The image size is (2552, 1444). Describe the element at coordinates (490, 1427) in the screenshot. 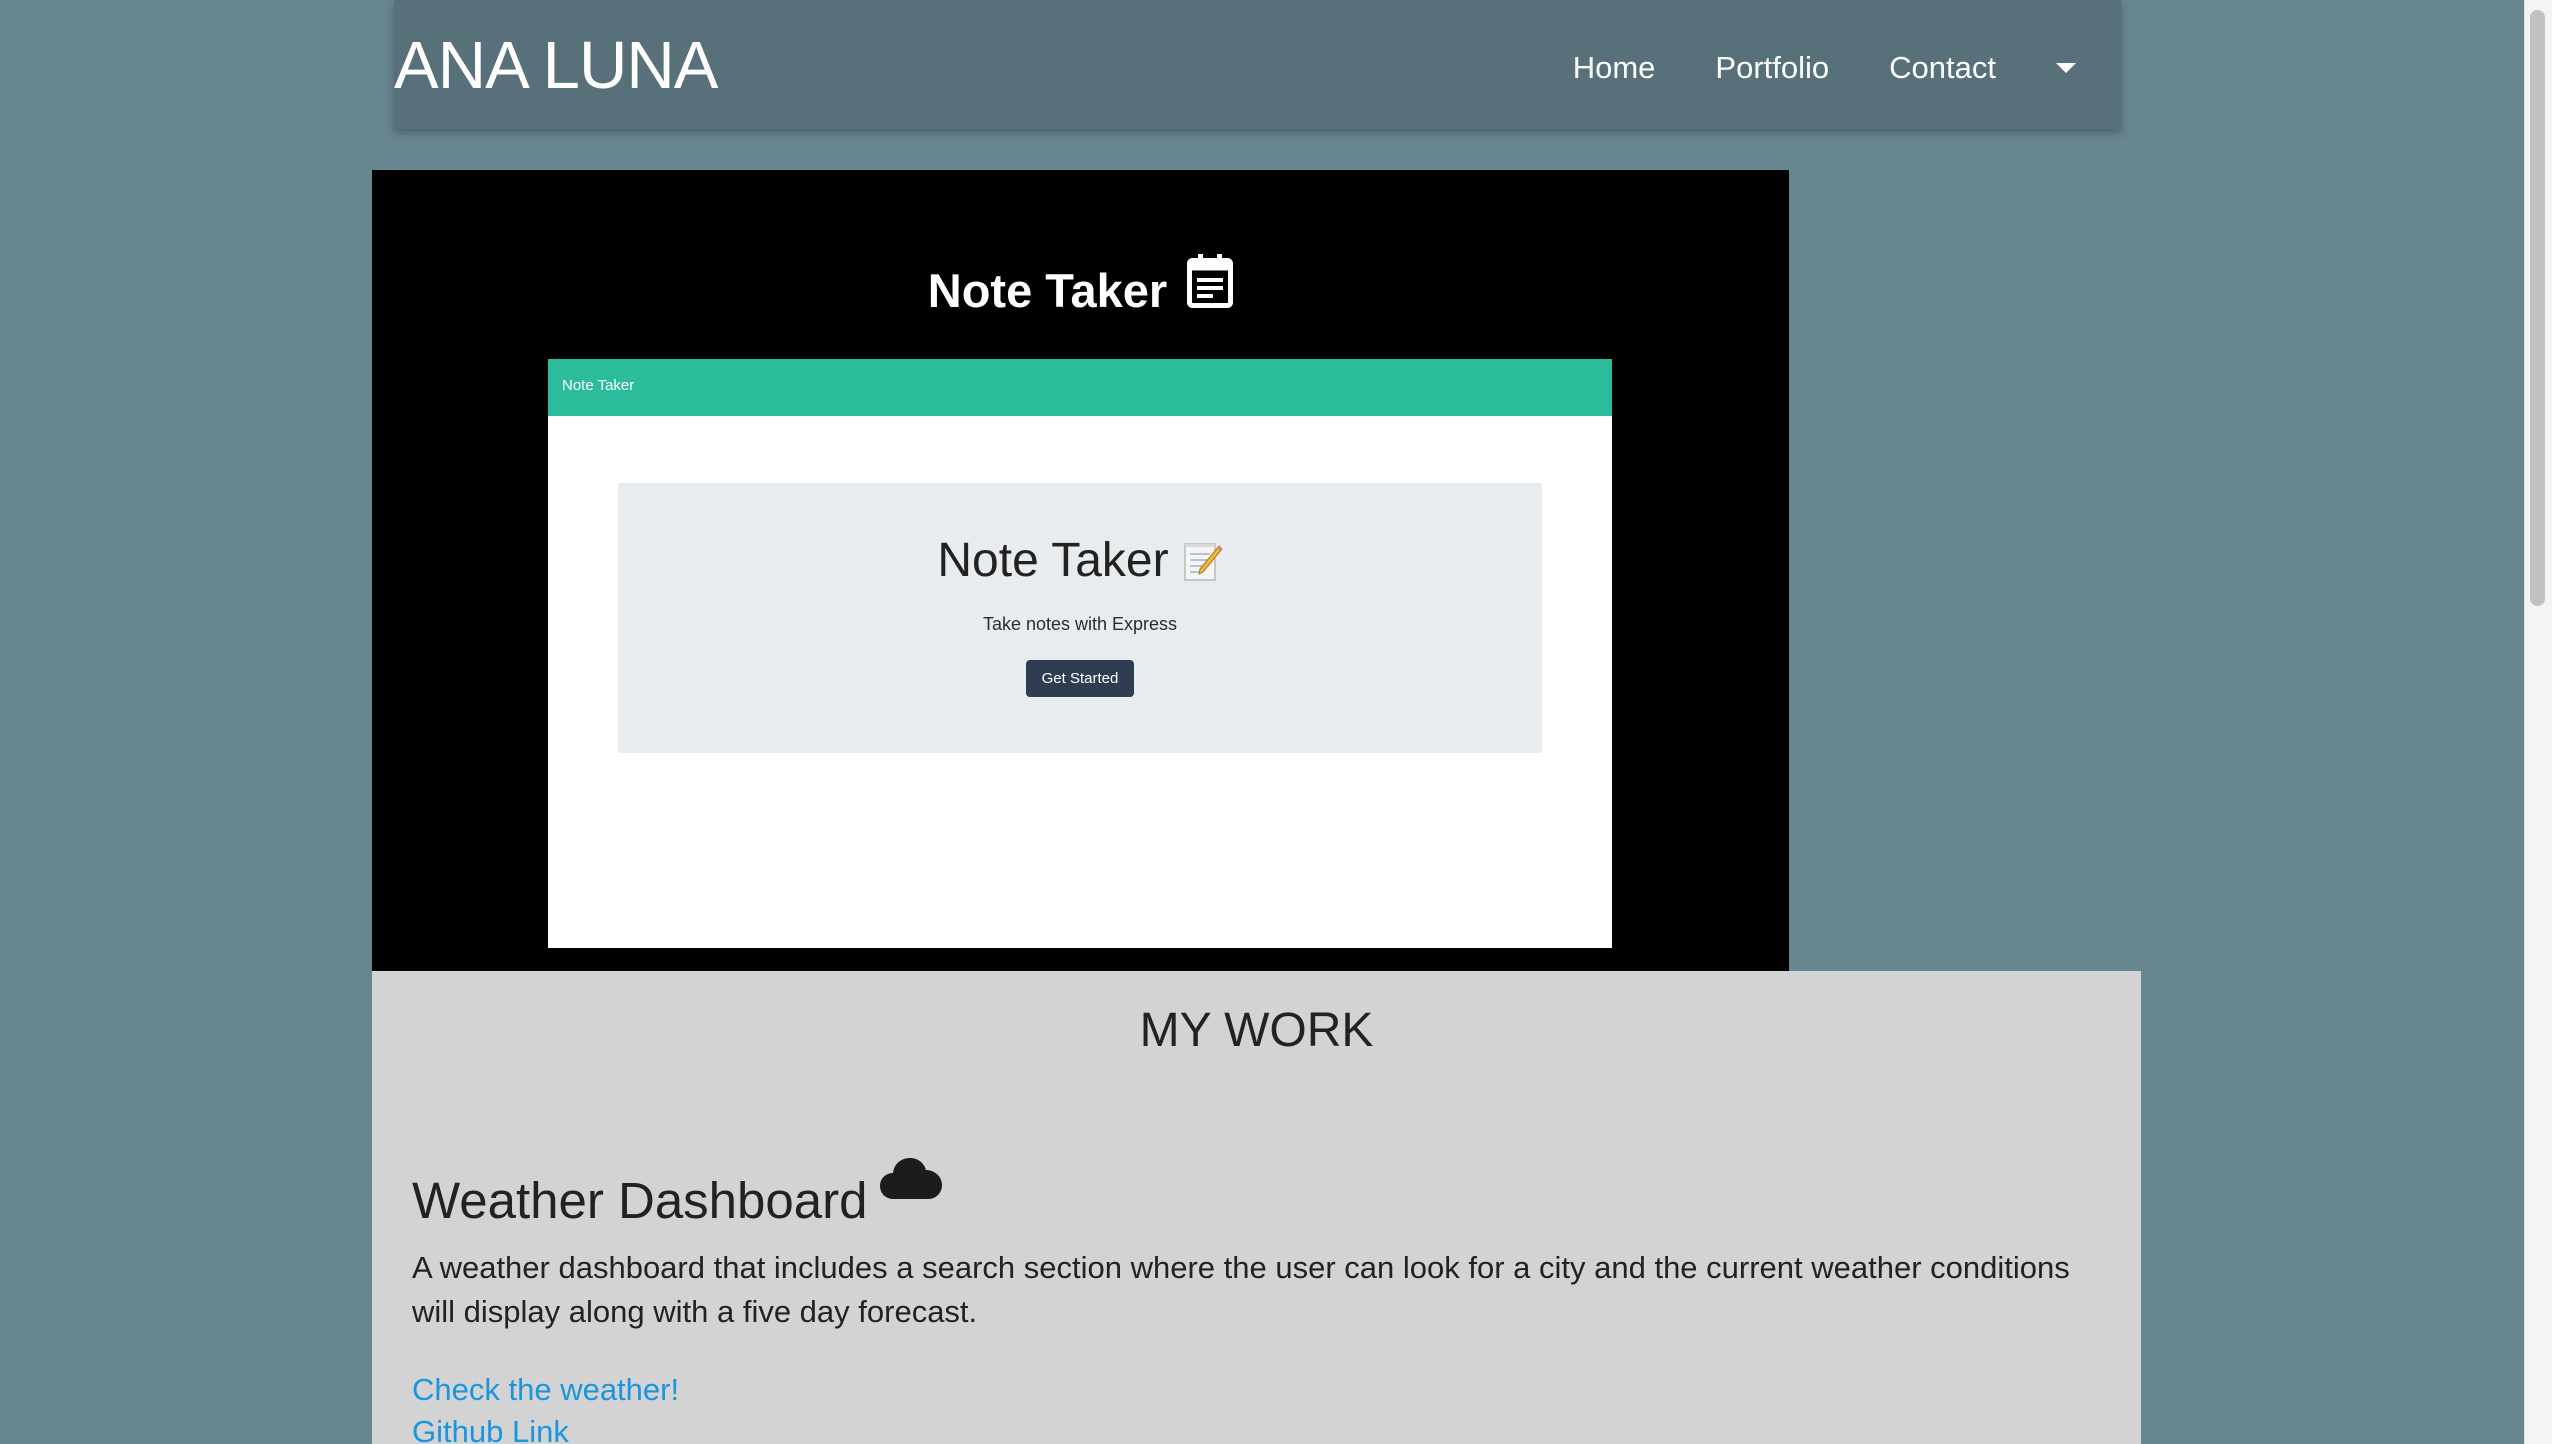

I see `github-link: Github Link` at that location.